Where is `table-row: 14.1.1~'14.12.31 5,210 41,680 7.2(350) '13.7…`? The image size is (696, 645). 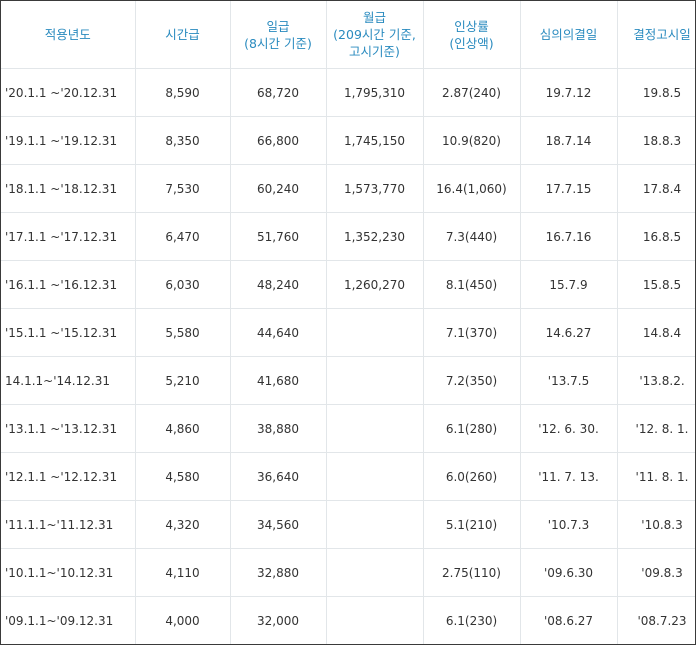 table-row: 14.1.1~'14.12.31 5,210 41,680 7.2(350) '13.7… is located at coordinates (348, 380).